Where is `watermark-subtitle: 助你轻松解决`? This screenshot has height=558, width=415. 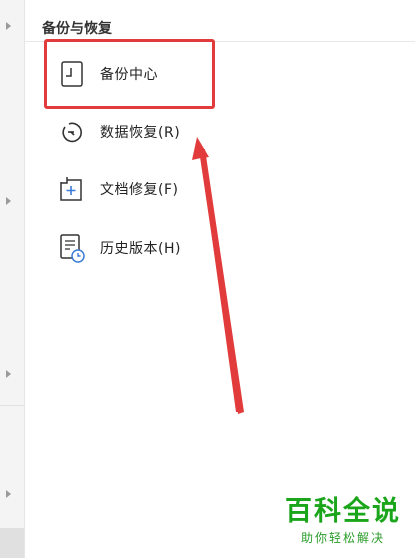 watermark-subtitle: 助你轻松解决 is located at coordinates (342, 538).